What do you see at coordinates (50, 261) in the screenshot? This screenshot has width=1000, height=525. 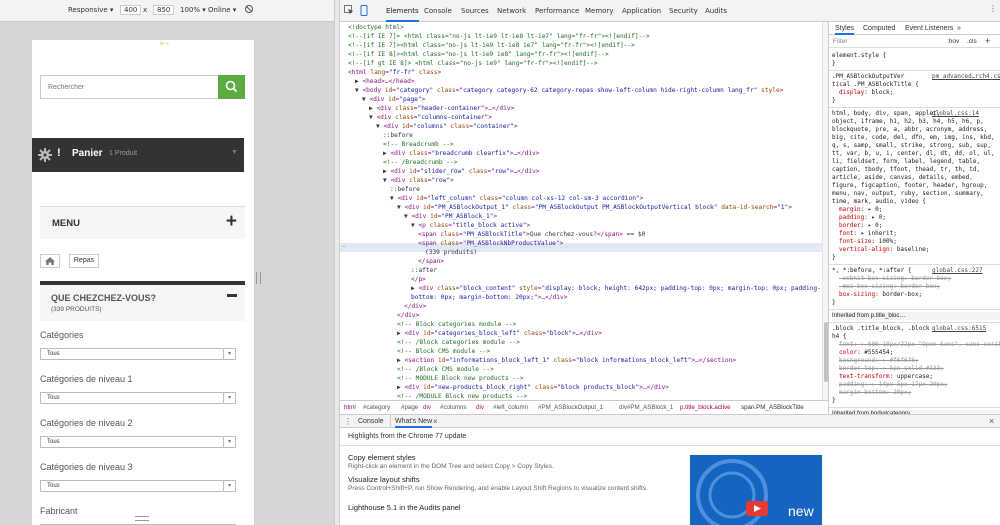 I see `breadcrumb-home` at bounding box center [50, 261].